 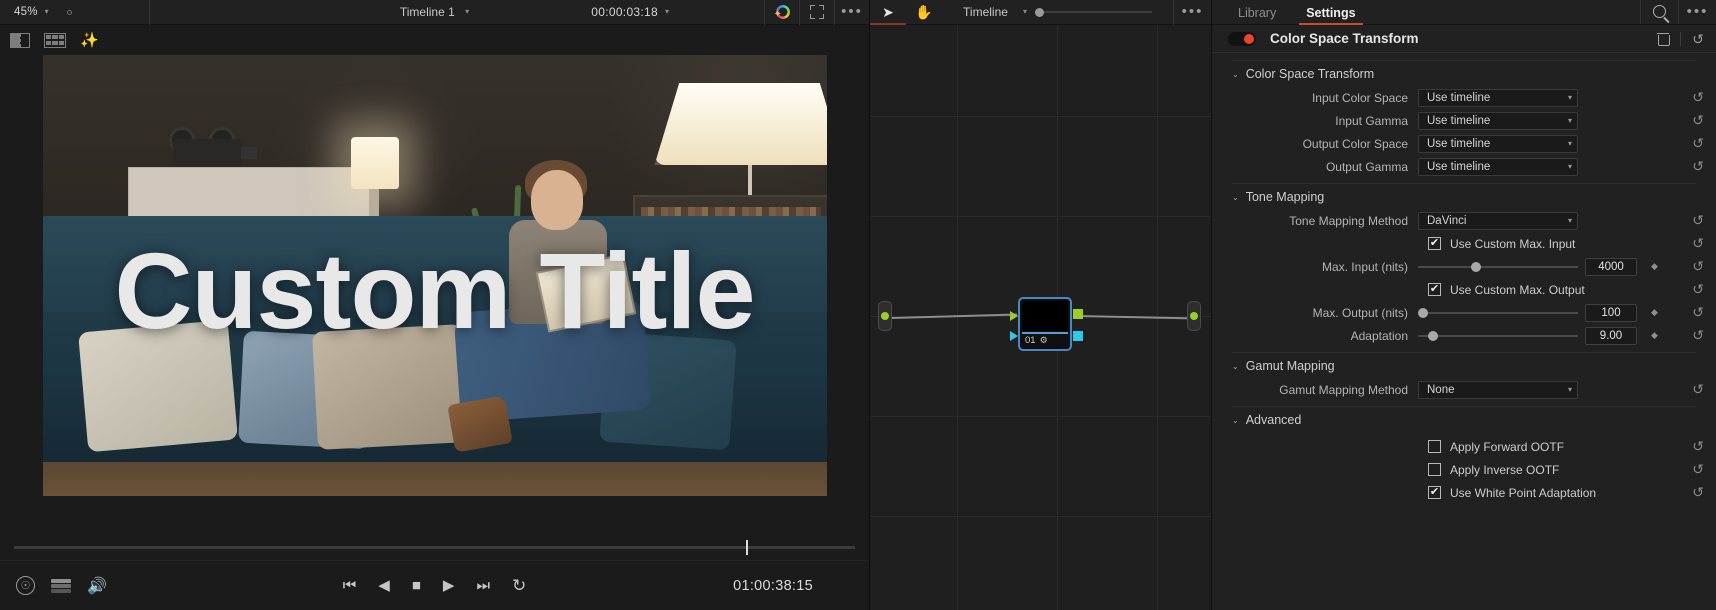 What do you see at coordinates (1498, 97) in the screenshot?
I see `input-color-space-dropdown: Use timeline ▾` at bounding box center [1498, 97].